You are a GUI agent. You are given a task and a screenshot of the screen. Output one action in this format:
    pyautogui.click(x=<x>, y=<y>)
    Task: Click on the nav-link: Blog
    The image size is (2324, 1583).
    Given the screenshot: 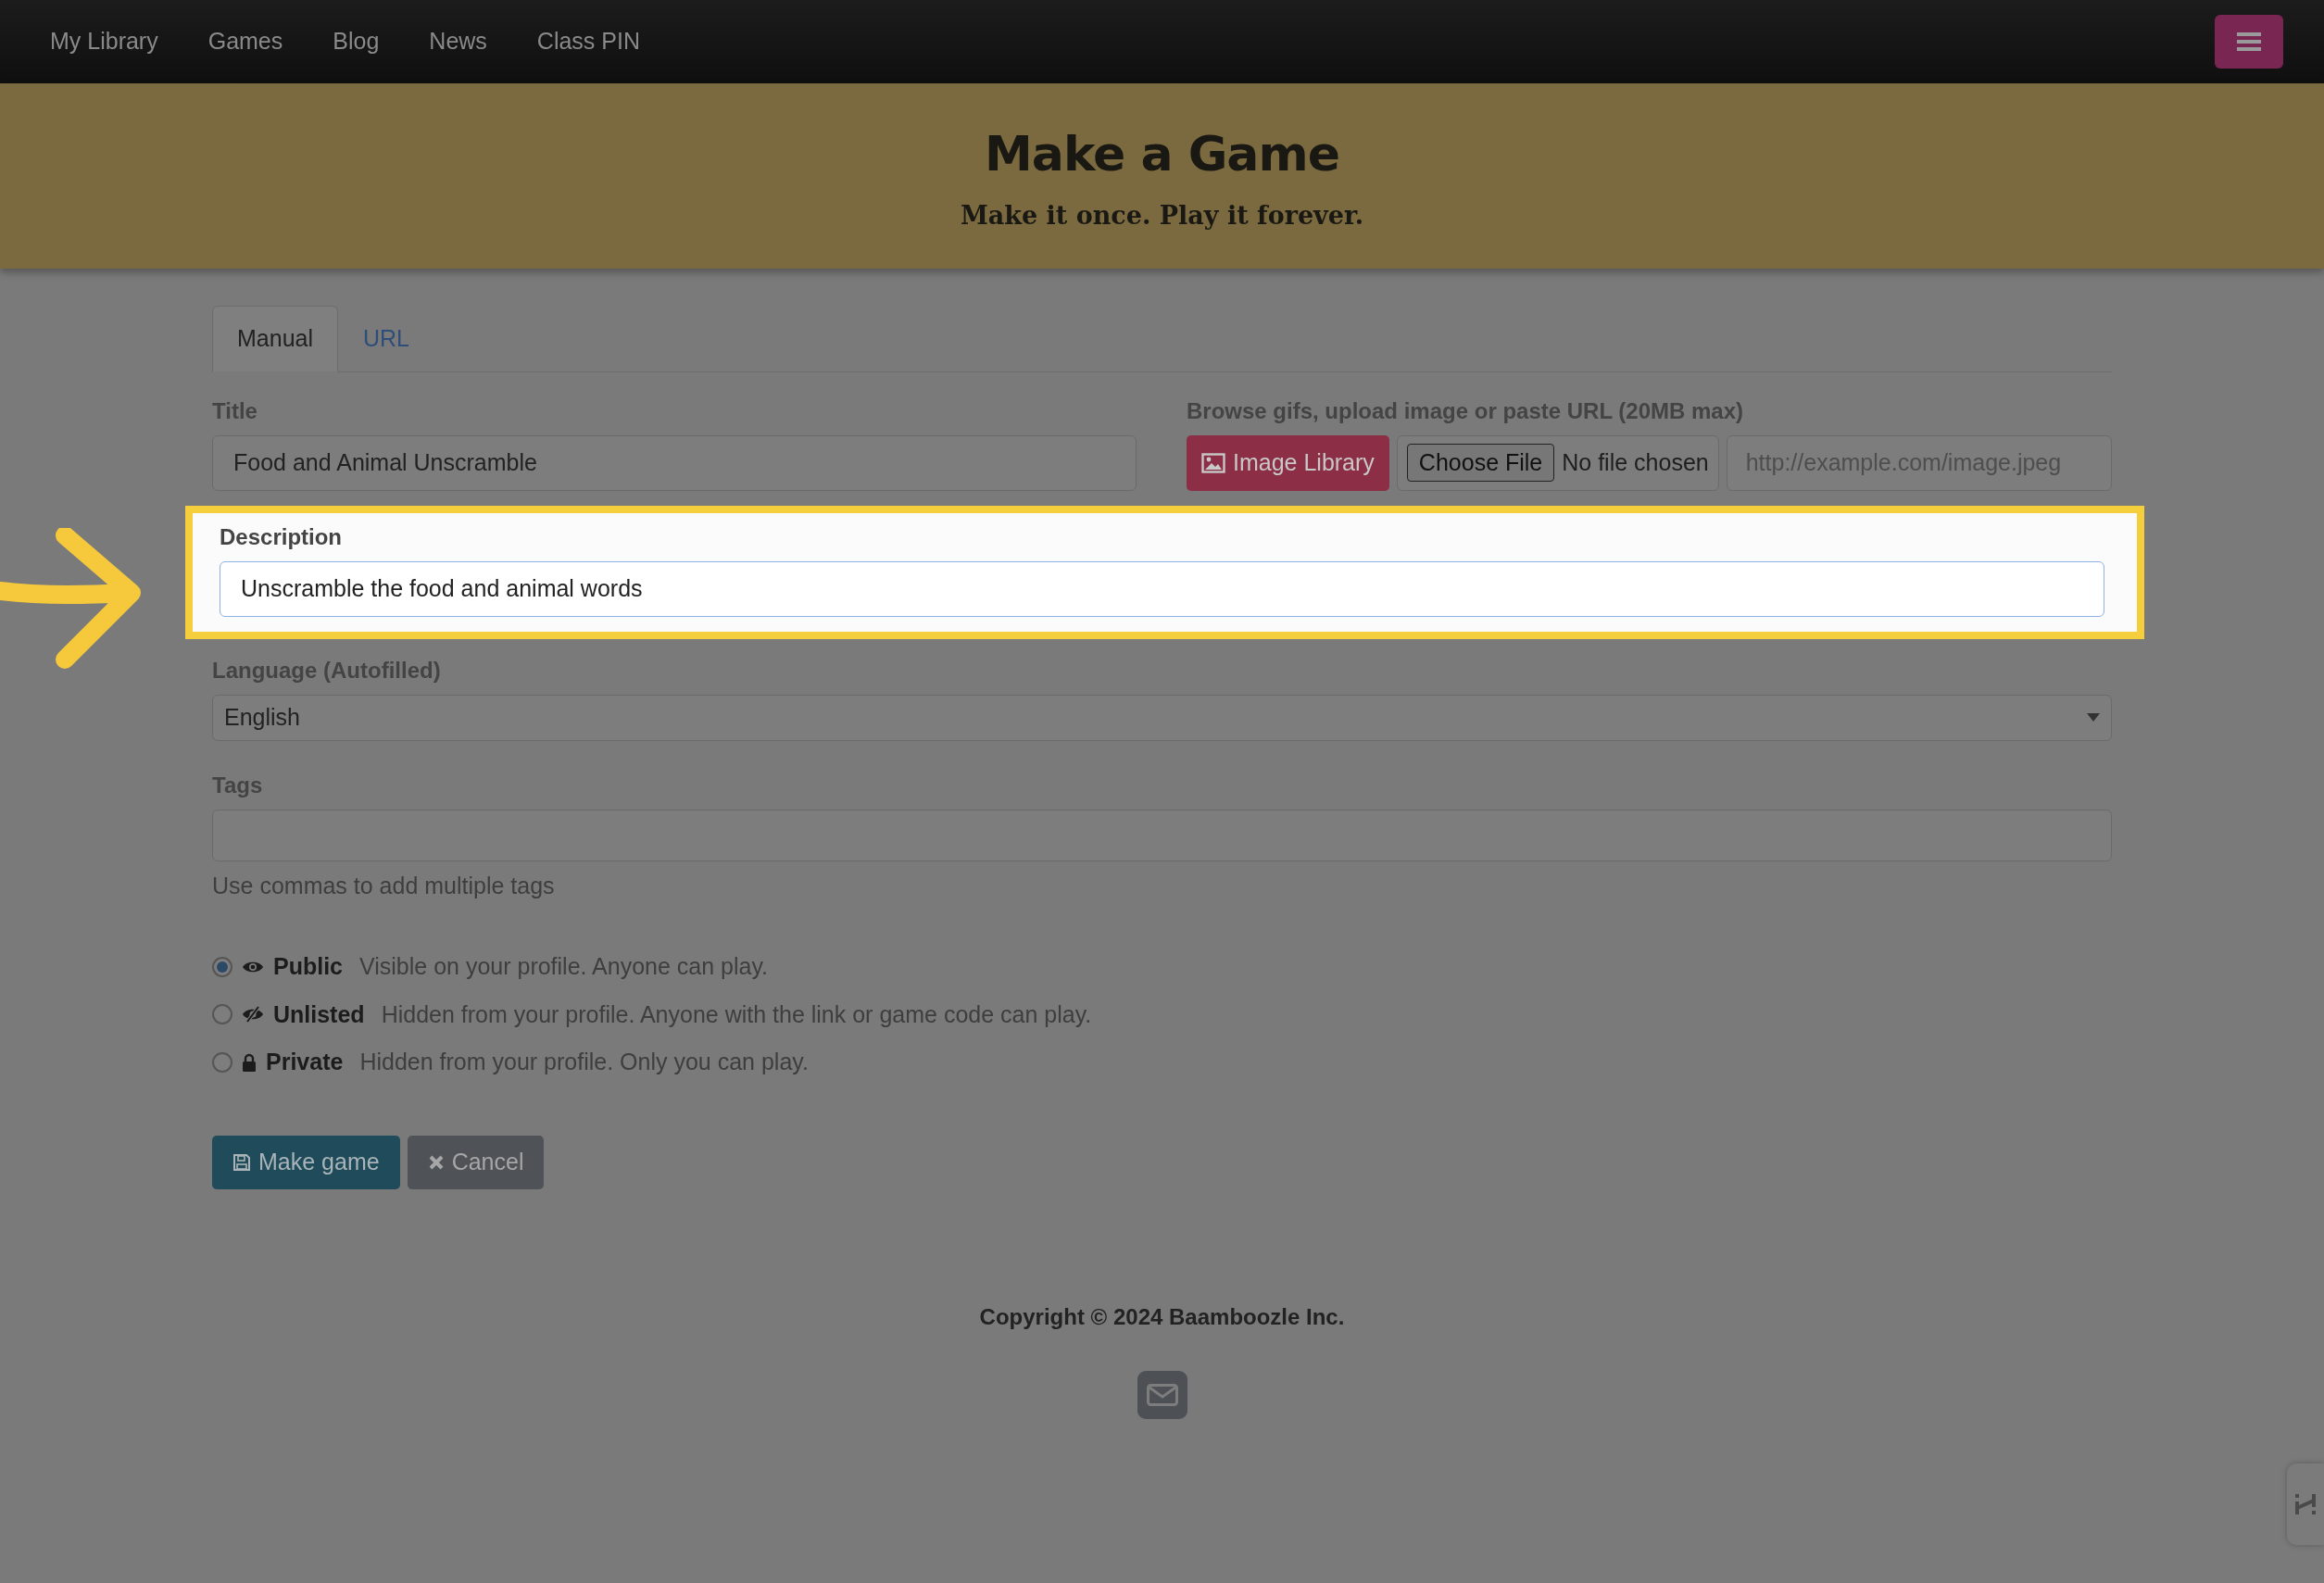 What is the action you would take?
    pyautogui.click(x=356, y=42)
    